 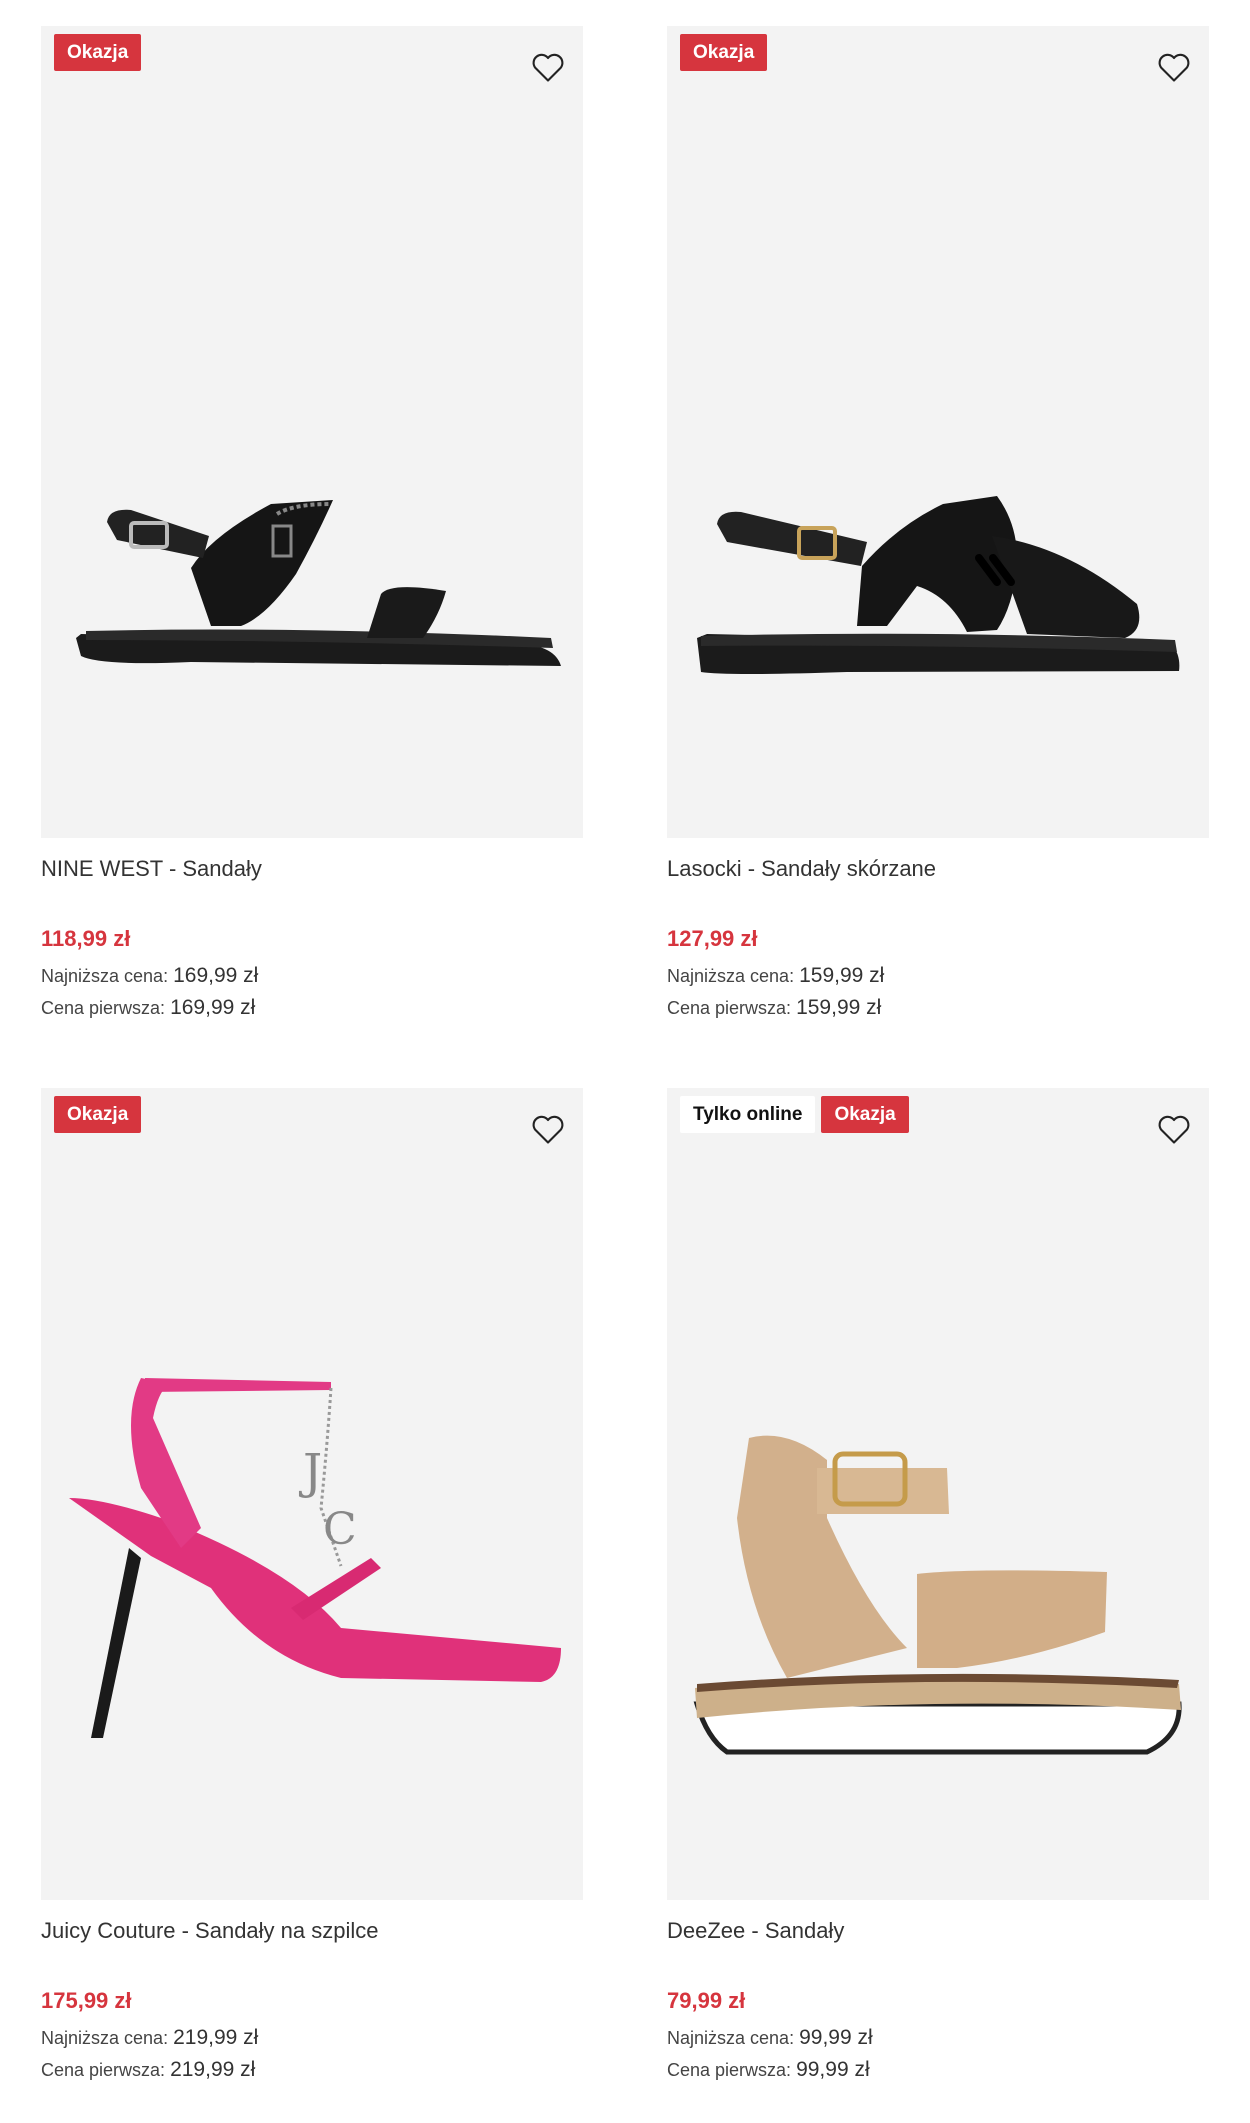 I want to click on first-price-value: 99,99 zł, so click(x=833, y=2069).